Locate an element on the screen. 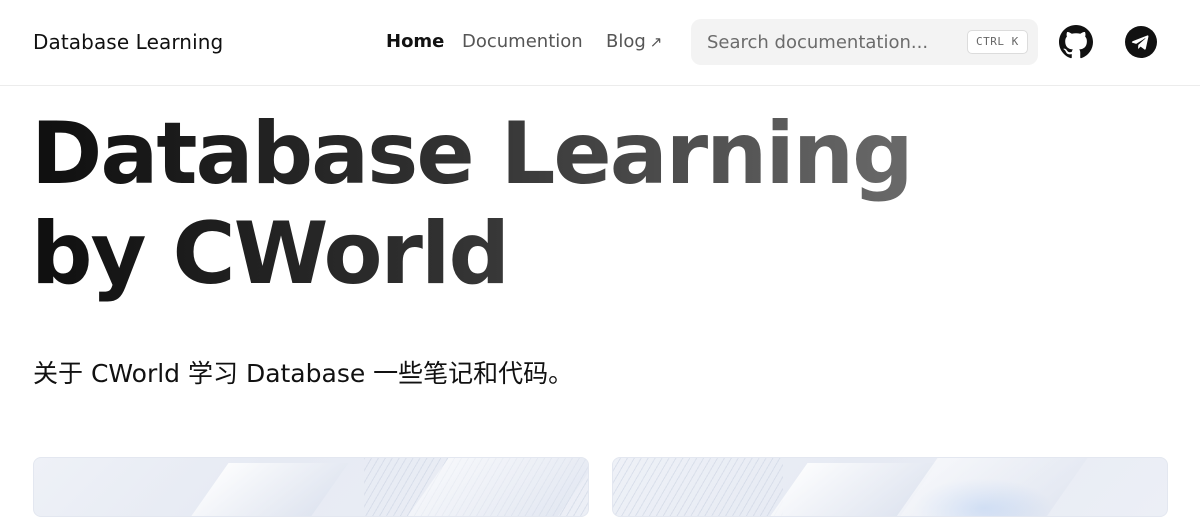  github-icon-svg is located at coordinates (1076, 42).